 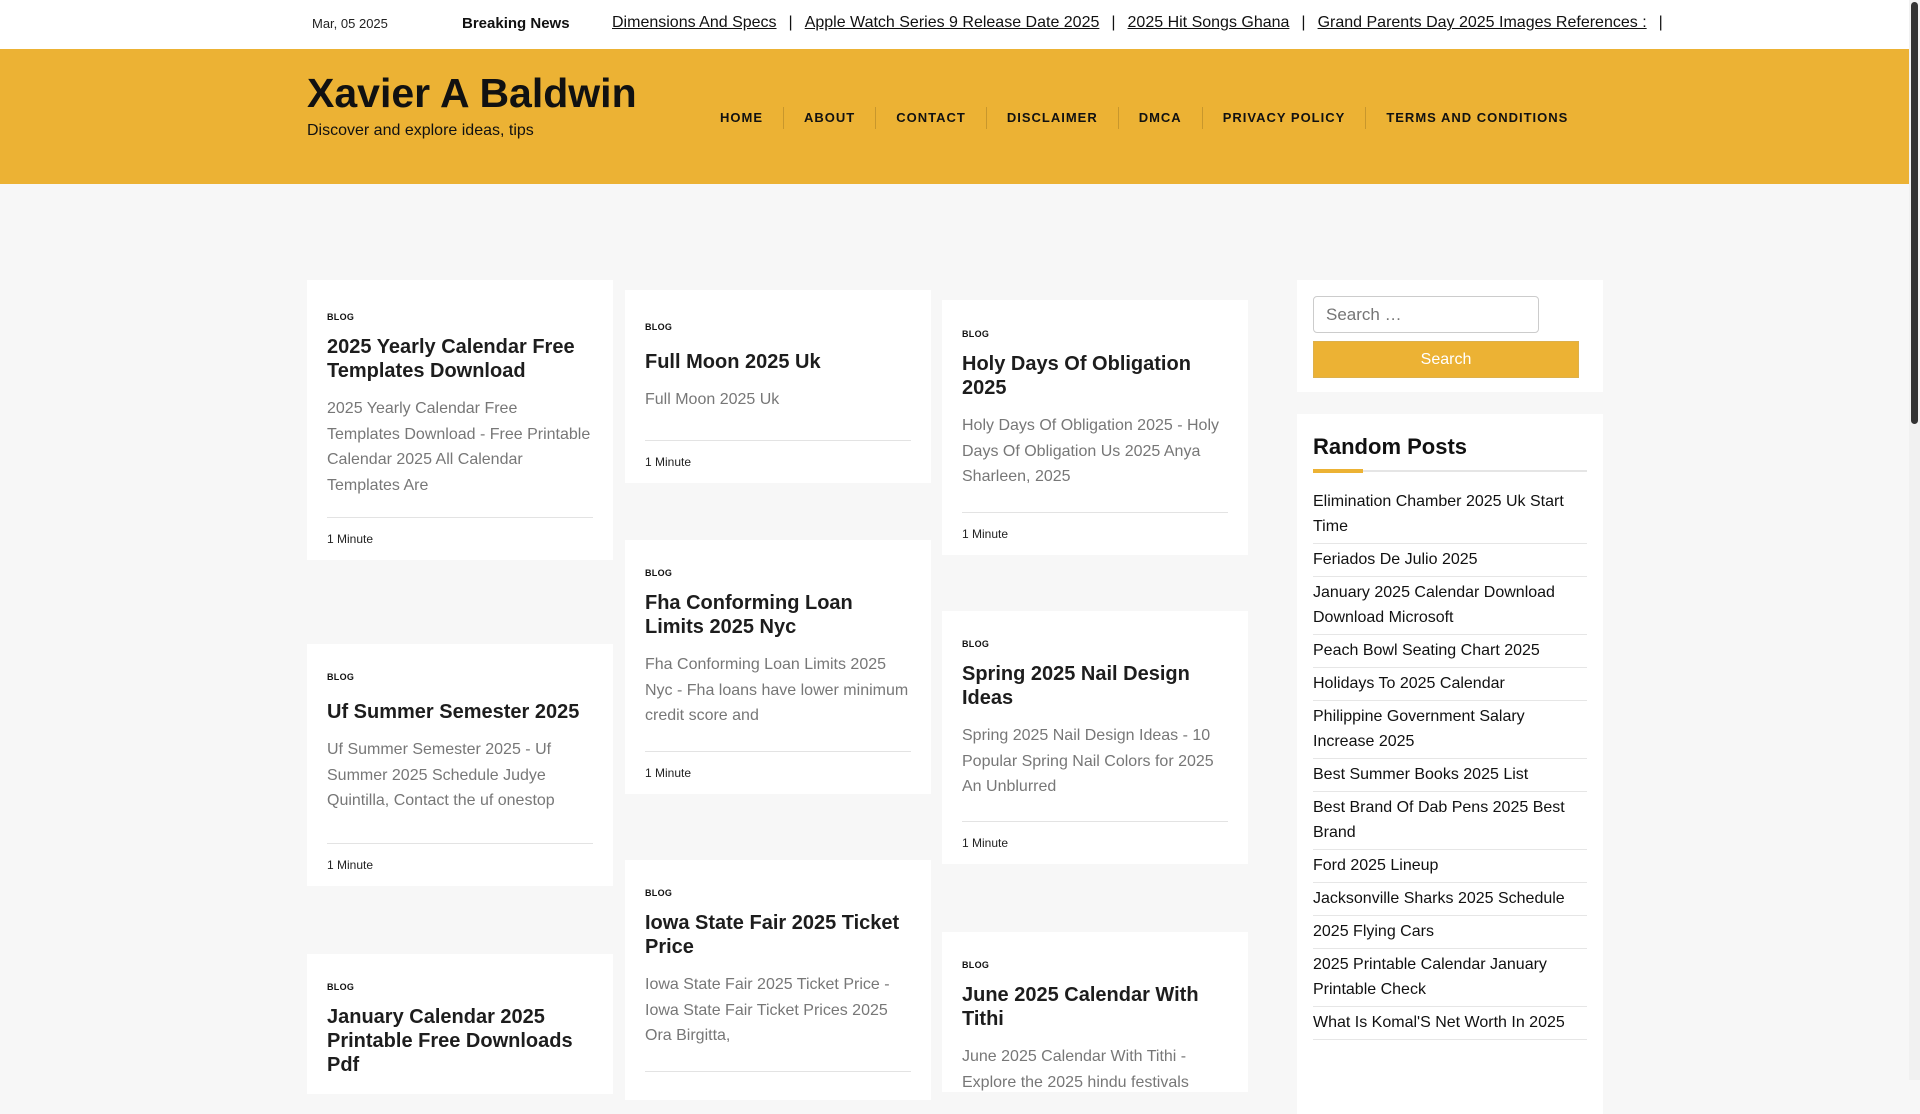 What do you see at coordinates (1477, 118) in the screenshot?
I see `nav-terms-and-conditions: TERMS AND CONDITIONS` at bounding box center [1477, 118].